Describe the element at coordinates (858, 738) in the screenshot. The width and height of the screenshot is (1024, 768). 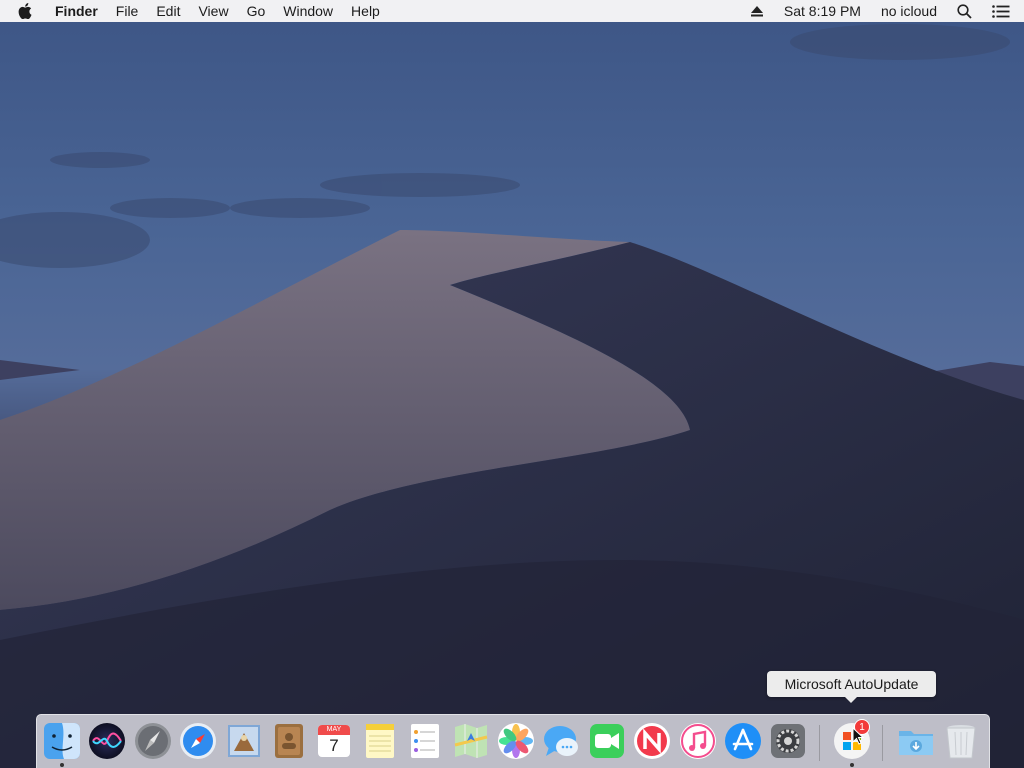
I see `mouse-pointer-icon` at that location.